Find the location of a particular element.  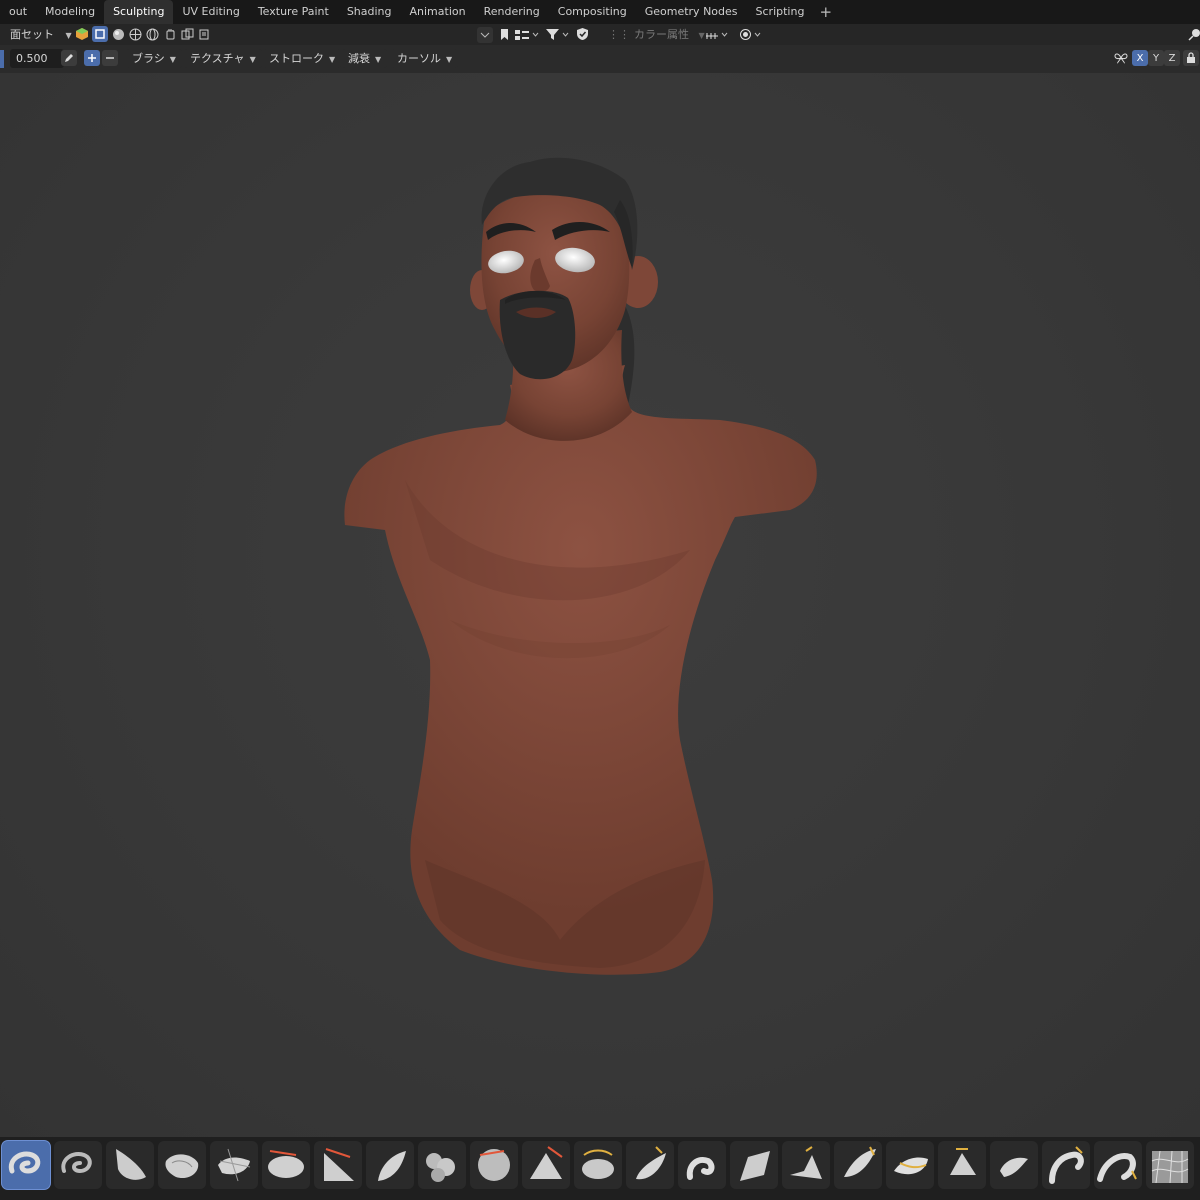

face-set-menu: 面セット ▼ is located at coordinates (41, 34).